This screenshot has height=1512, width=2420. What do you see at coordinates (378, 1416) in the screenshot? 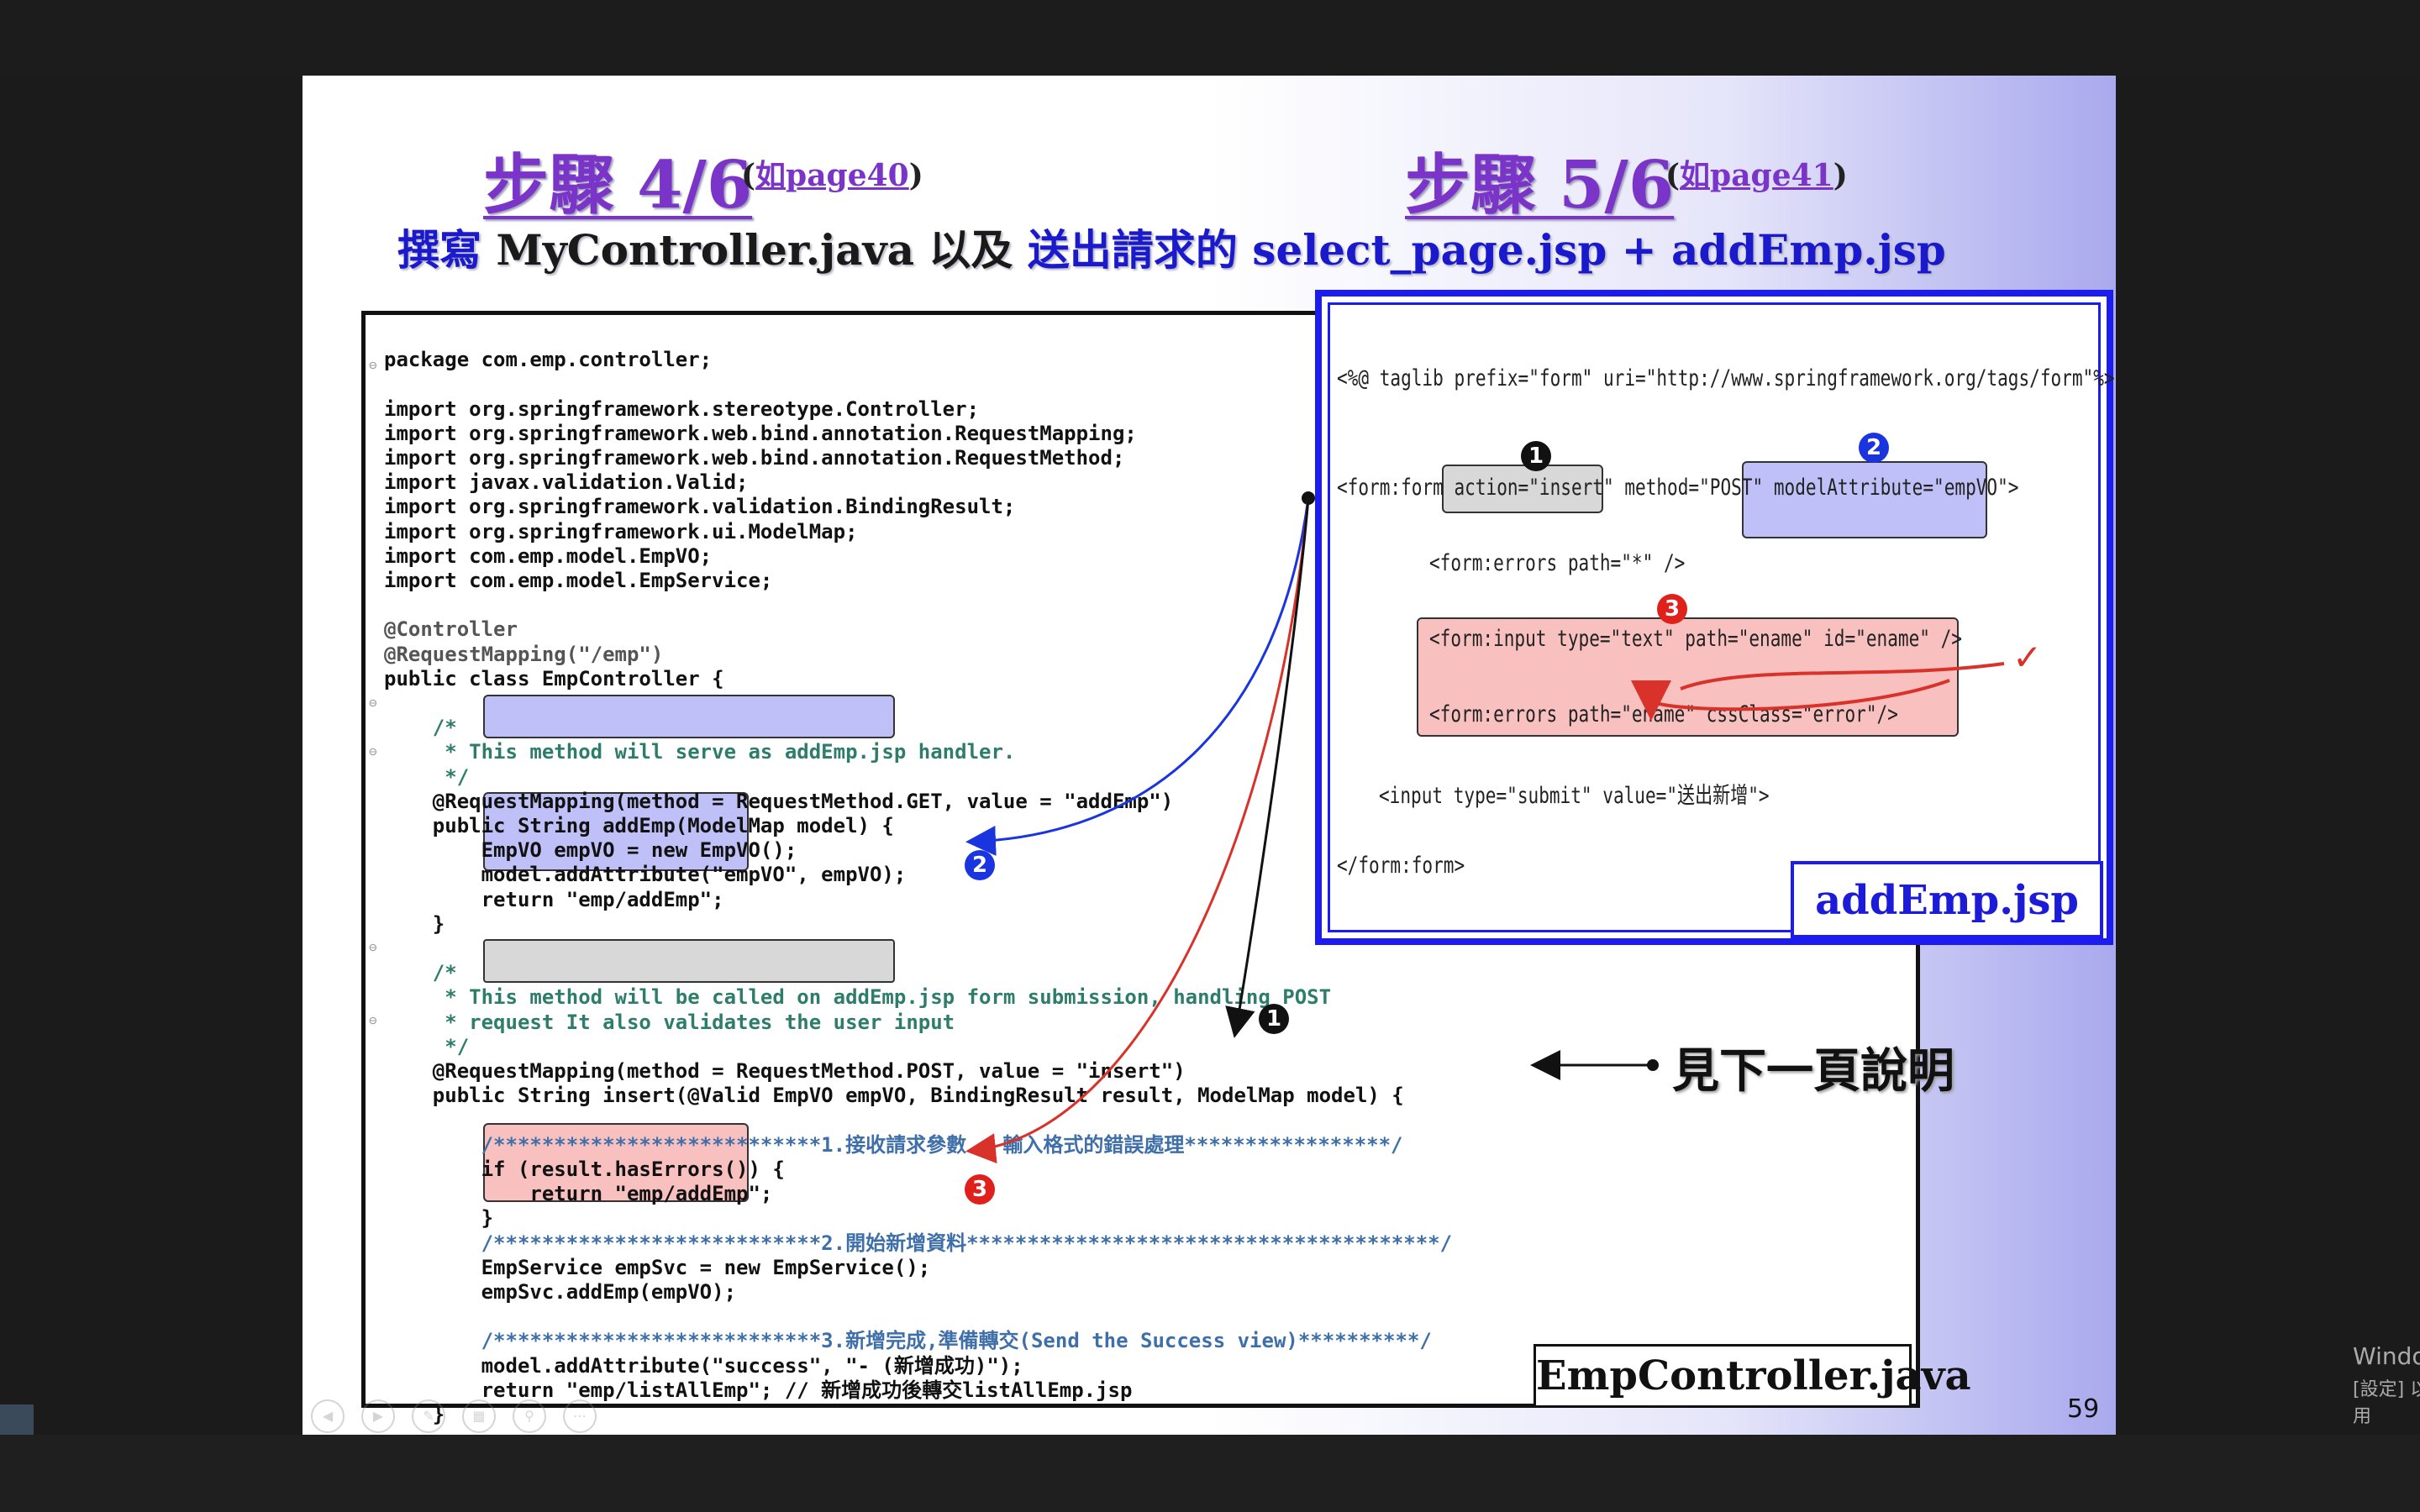
I see `next-icon: ▶` at bounding box center [378, 1416].